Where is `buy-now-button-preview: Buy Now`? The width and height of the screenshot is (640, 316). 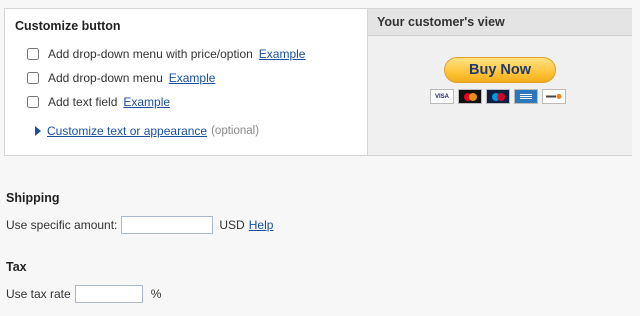
buy-now-button-preview: Buy Now is located at coordinates (500, 70).